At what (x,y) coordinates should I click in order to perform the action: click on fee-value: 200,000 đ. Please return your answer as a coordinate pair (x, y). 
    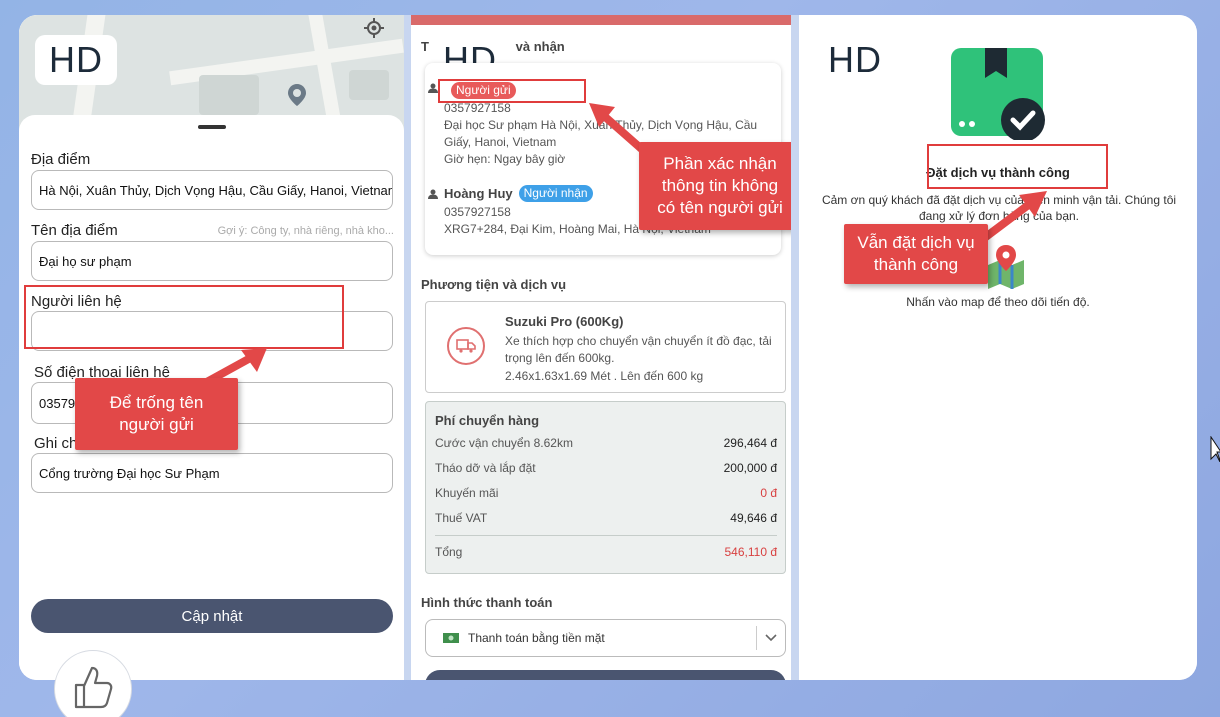
    Looking at the image, I should click on (750, 468).